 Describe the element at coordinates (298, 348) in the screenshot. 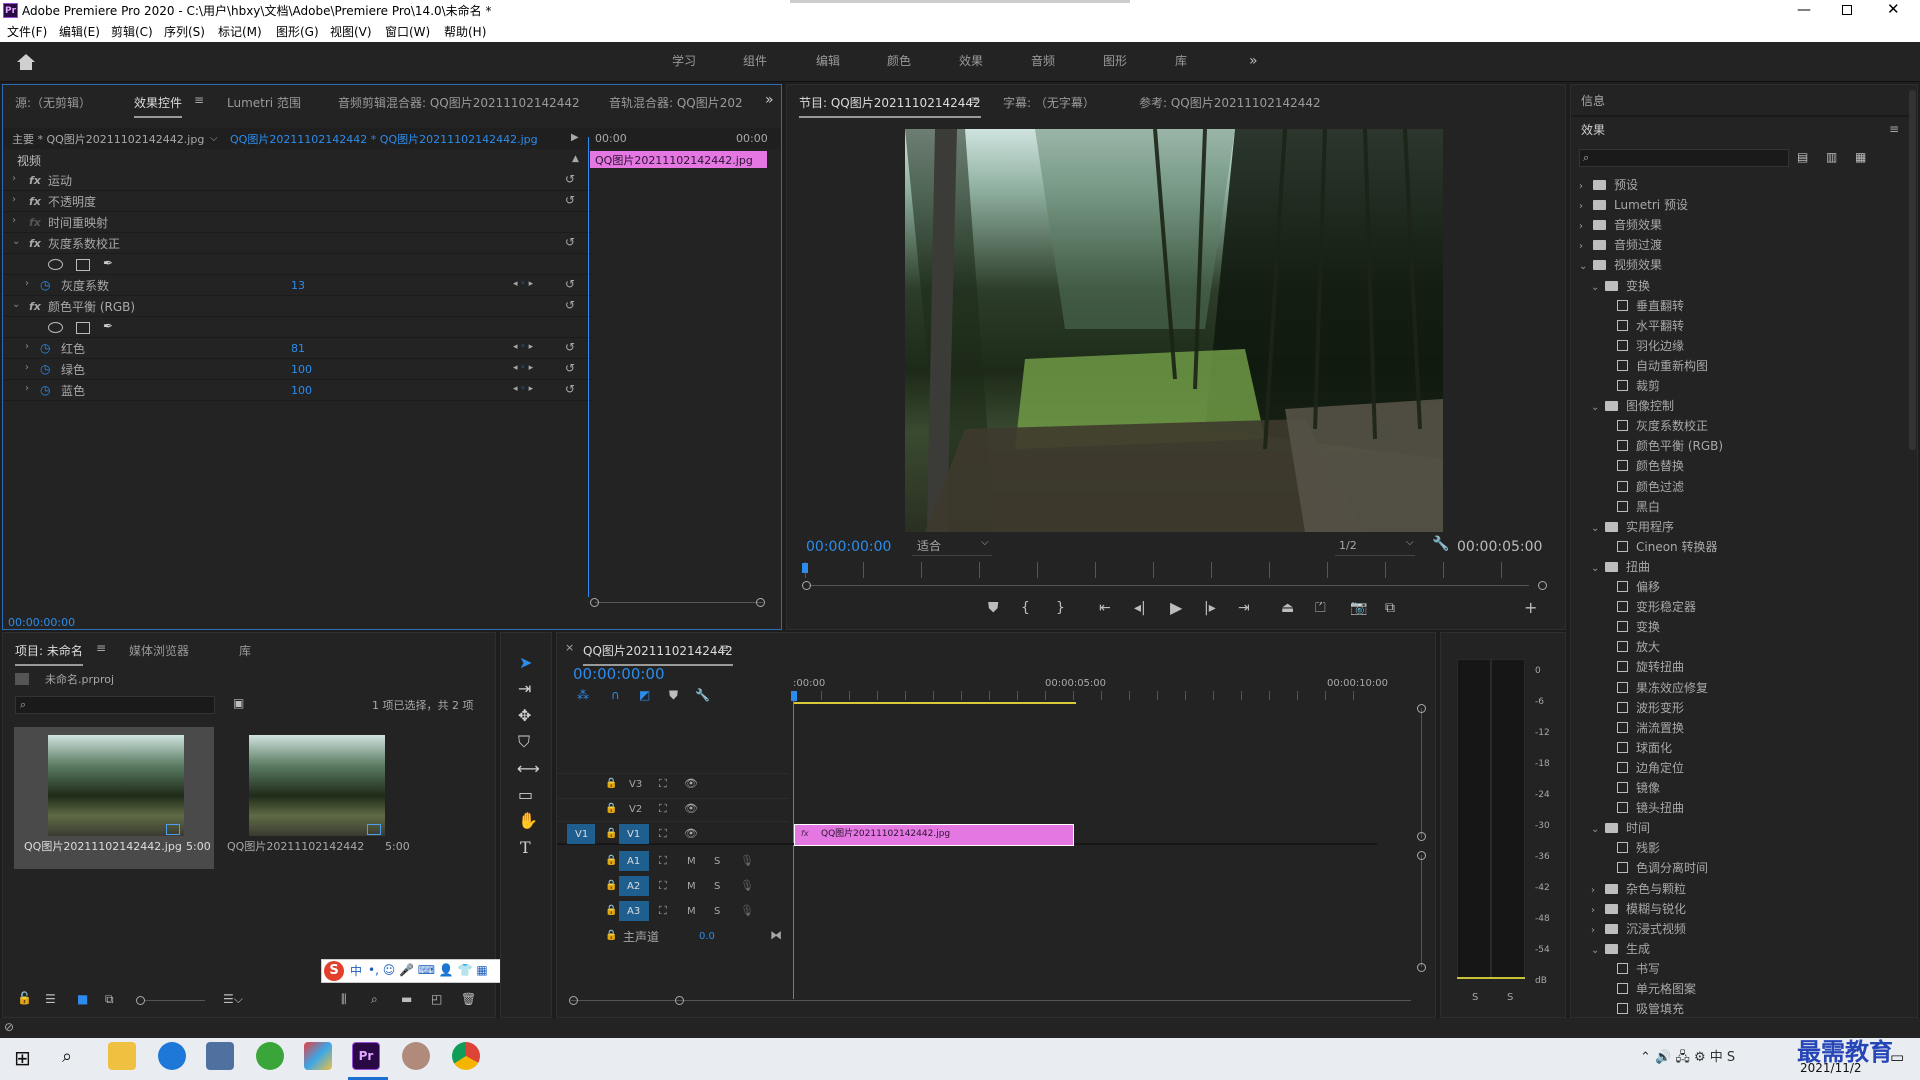

I see `param-row-red: › ◷ 红色 81 ◂ ◦ ▸ ↺` at that location.